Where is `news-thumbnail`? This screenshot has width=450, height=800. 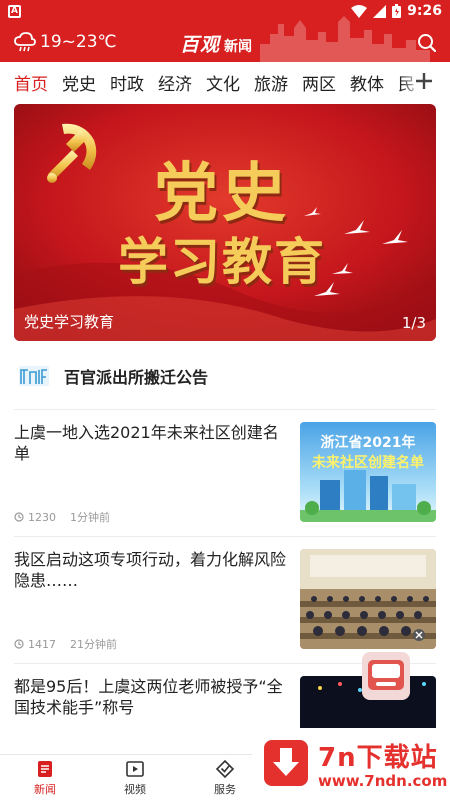 news-thumbnail is located at coordinates (368, 599).